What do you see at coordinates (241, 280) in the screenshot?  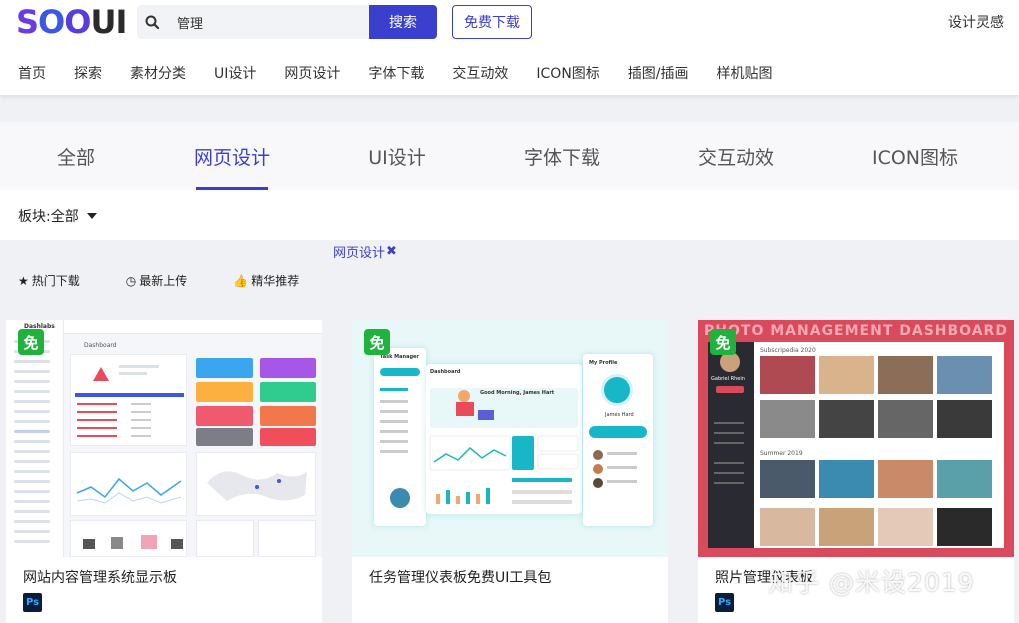 I see `thumbs-up-icon: 👍` at bounding box center [241, 280].